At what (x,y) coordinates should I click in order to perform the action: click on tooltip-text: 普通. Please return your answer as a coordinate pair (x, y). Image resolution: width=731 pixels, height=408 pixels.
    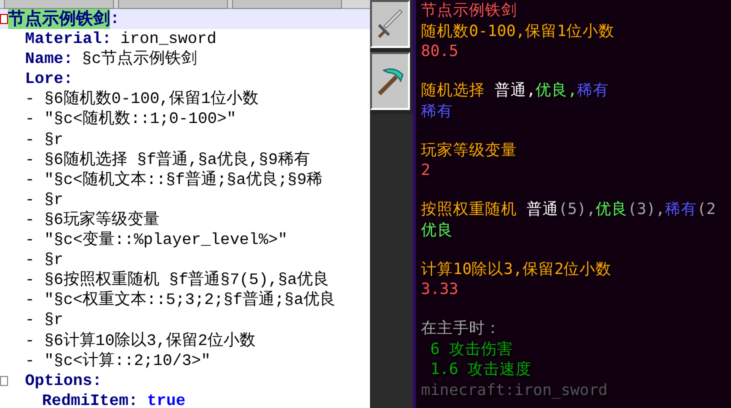
    Looking at the image, I should click on (542, 209).